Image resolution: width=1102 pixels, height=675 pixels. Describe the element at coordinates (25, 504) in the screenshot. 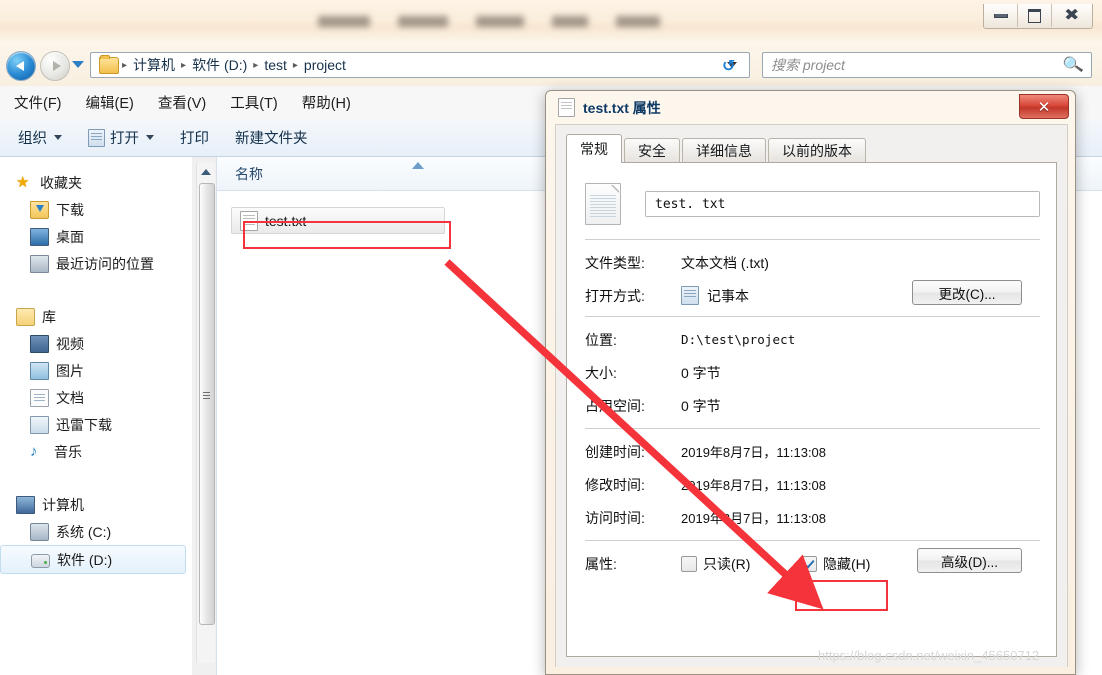

I see `computer-icon` at that location.